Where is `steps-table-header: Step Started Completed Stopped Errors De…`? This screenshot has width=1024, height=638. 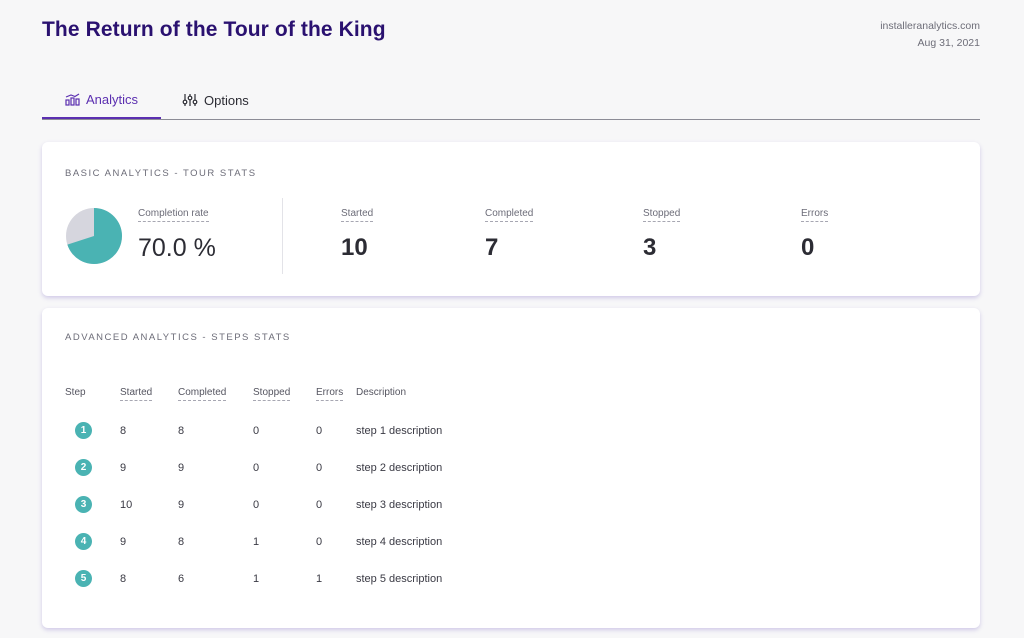 steps-table-header: Step Started Completed Stopped Errors De… is located at coordinates (275, 398).